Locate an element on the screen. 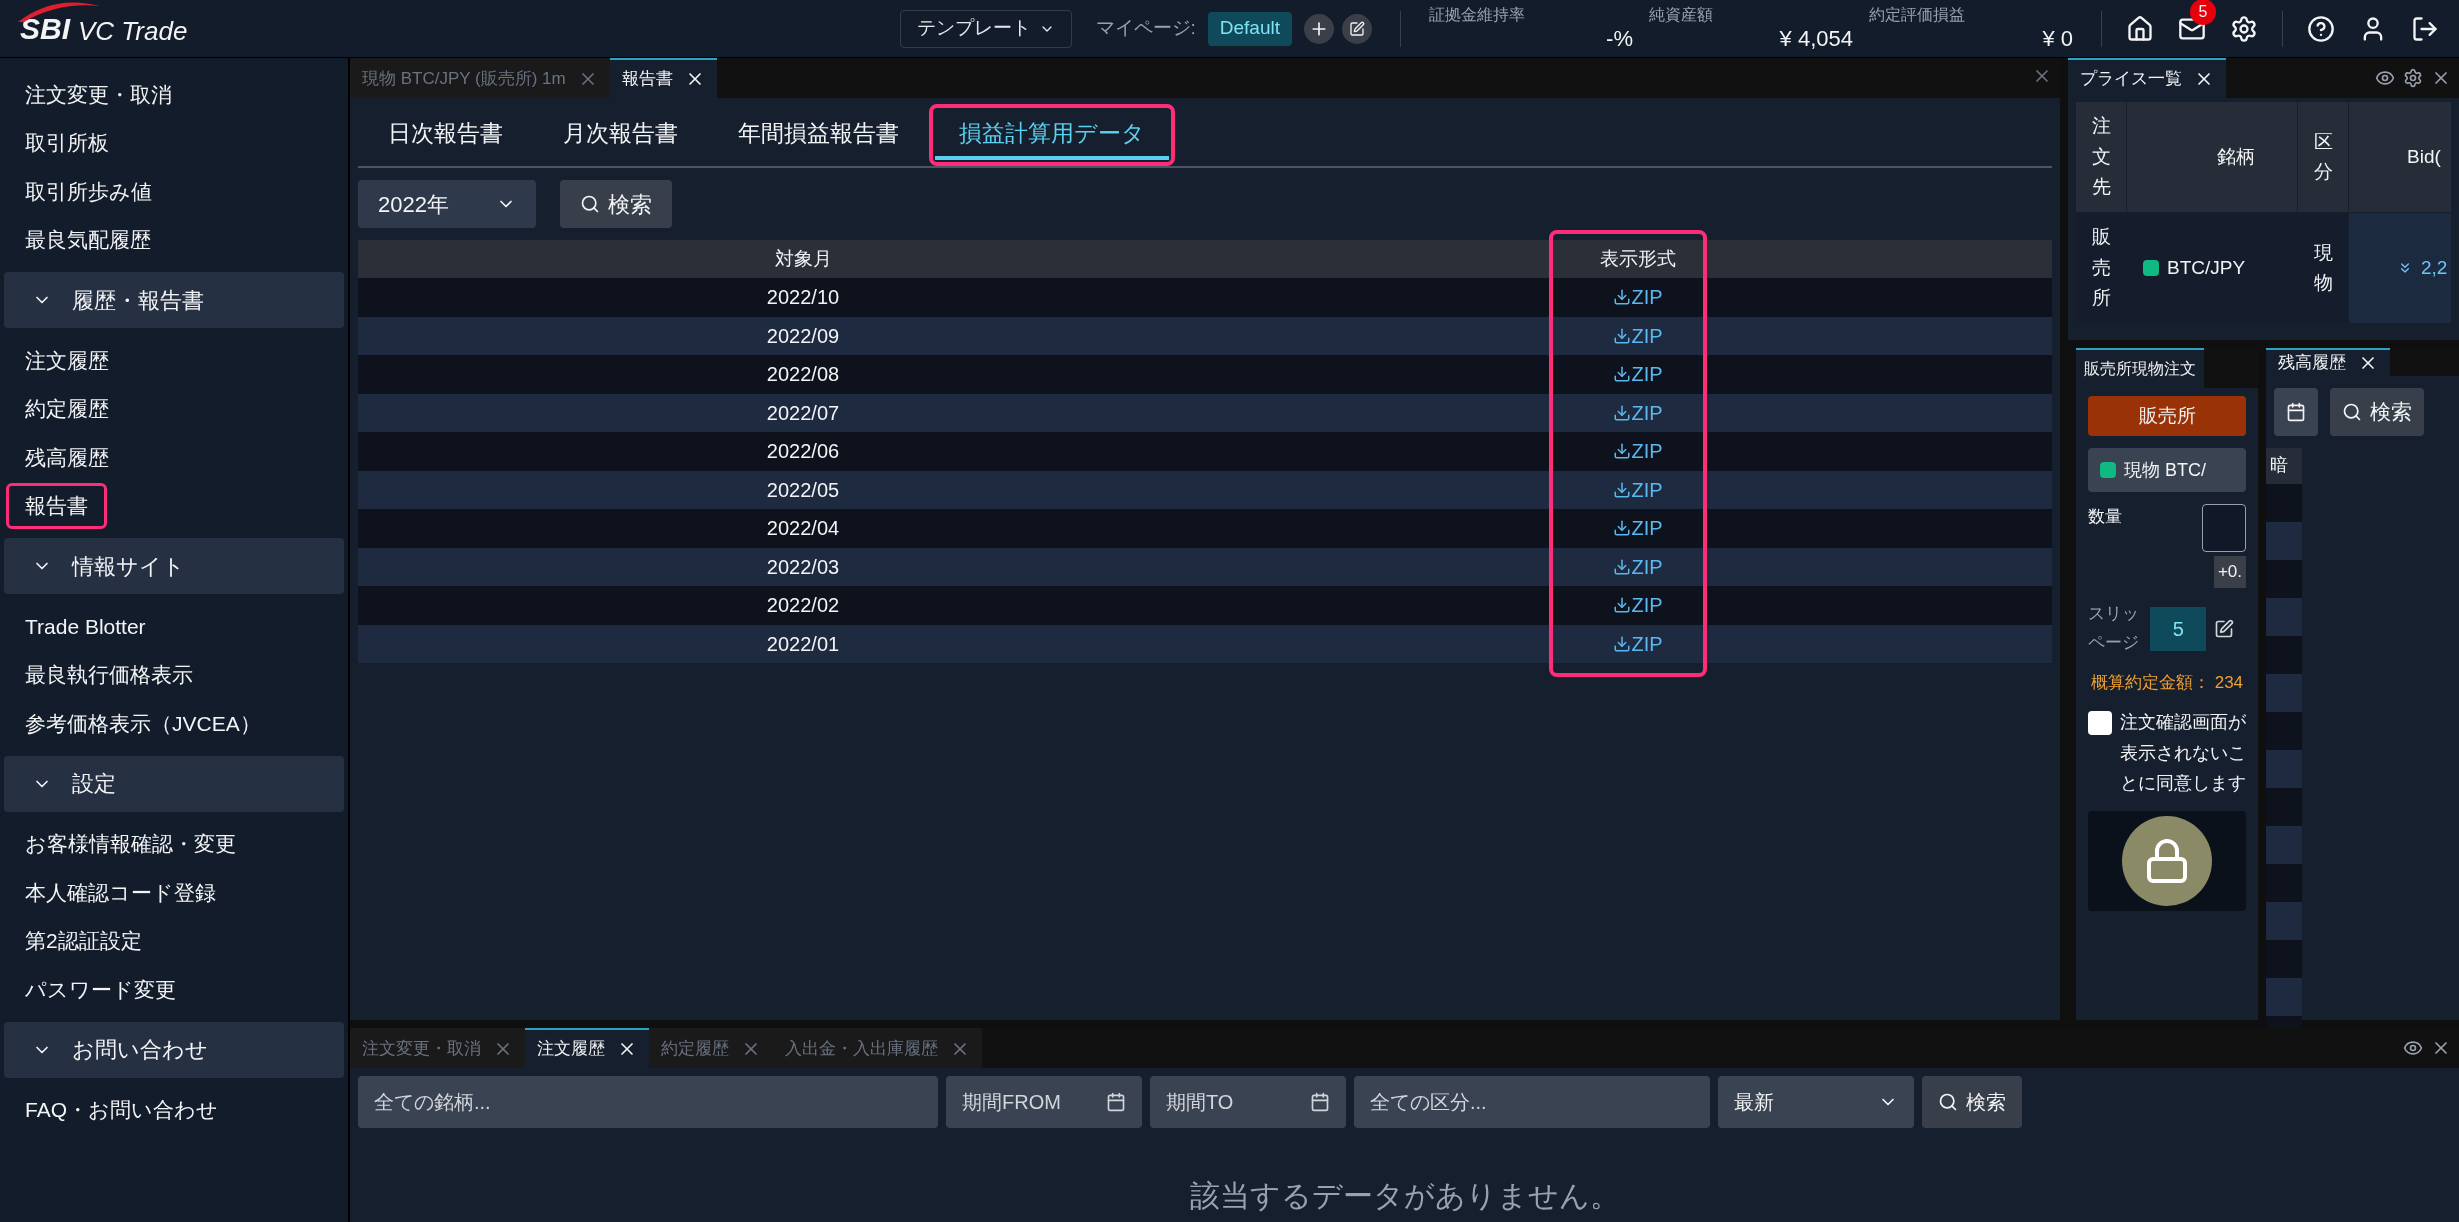 This screenshot has height=1222, width=2459. price-cell-text: 2,2 is located at coordinates (2434, 267).